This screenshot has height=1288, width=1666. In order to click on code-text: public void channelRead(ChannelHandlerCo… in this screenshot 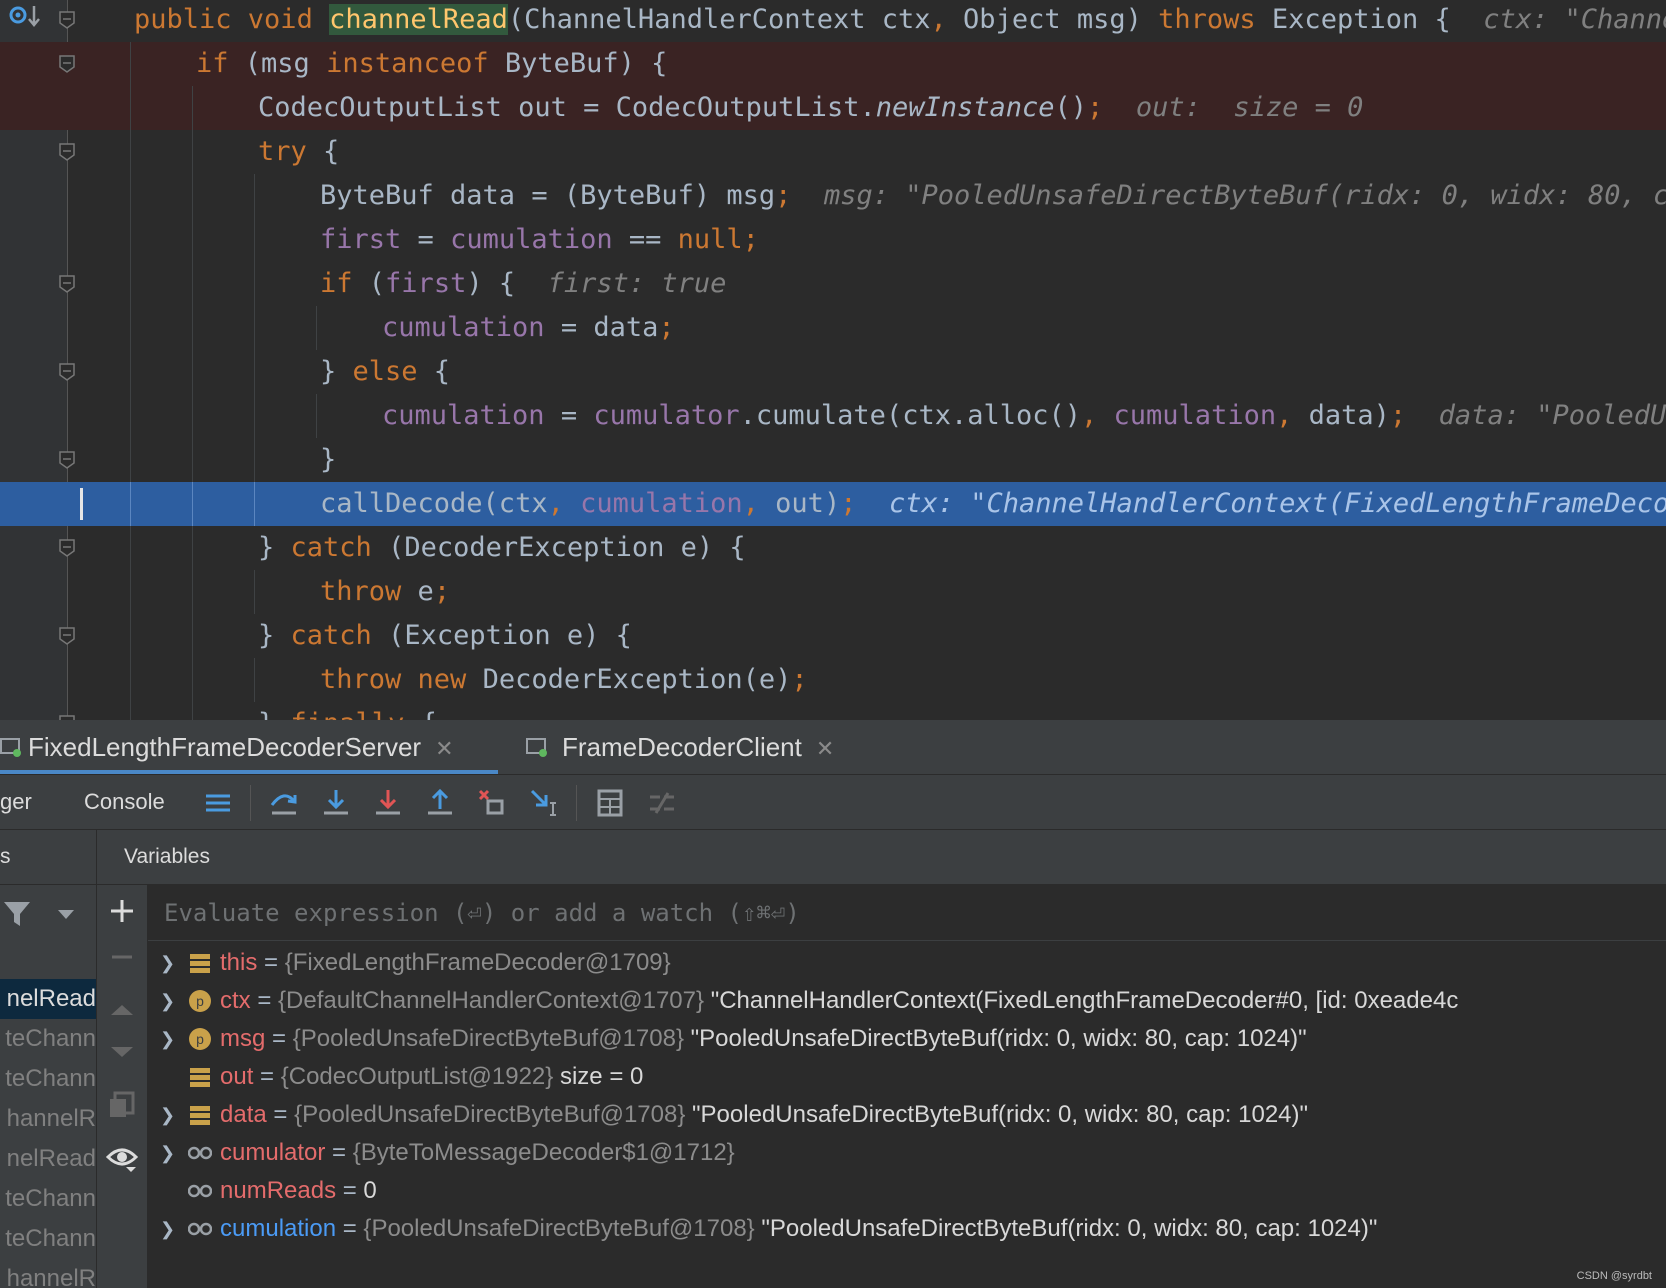, I will do `click(900, 21)`.